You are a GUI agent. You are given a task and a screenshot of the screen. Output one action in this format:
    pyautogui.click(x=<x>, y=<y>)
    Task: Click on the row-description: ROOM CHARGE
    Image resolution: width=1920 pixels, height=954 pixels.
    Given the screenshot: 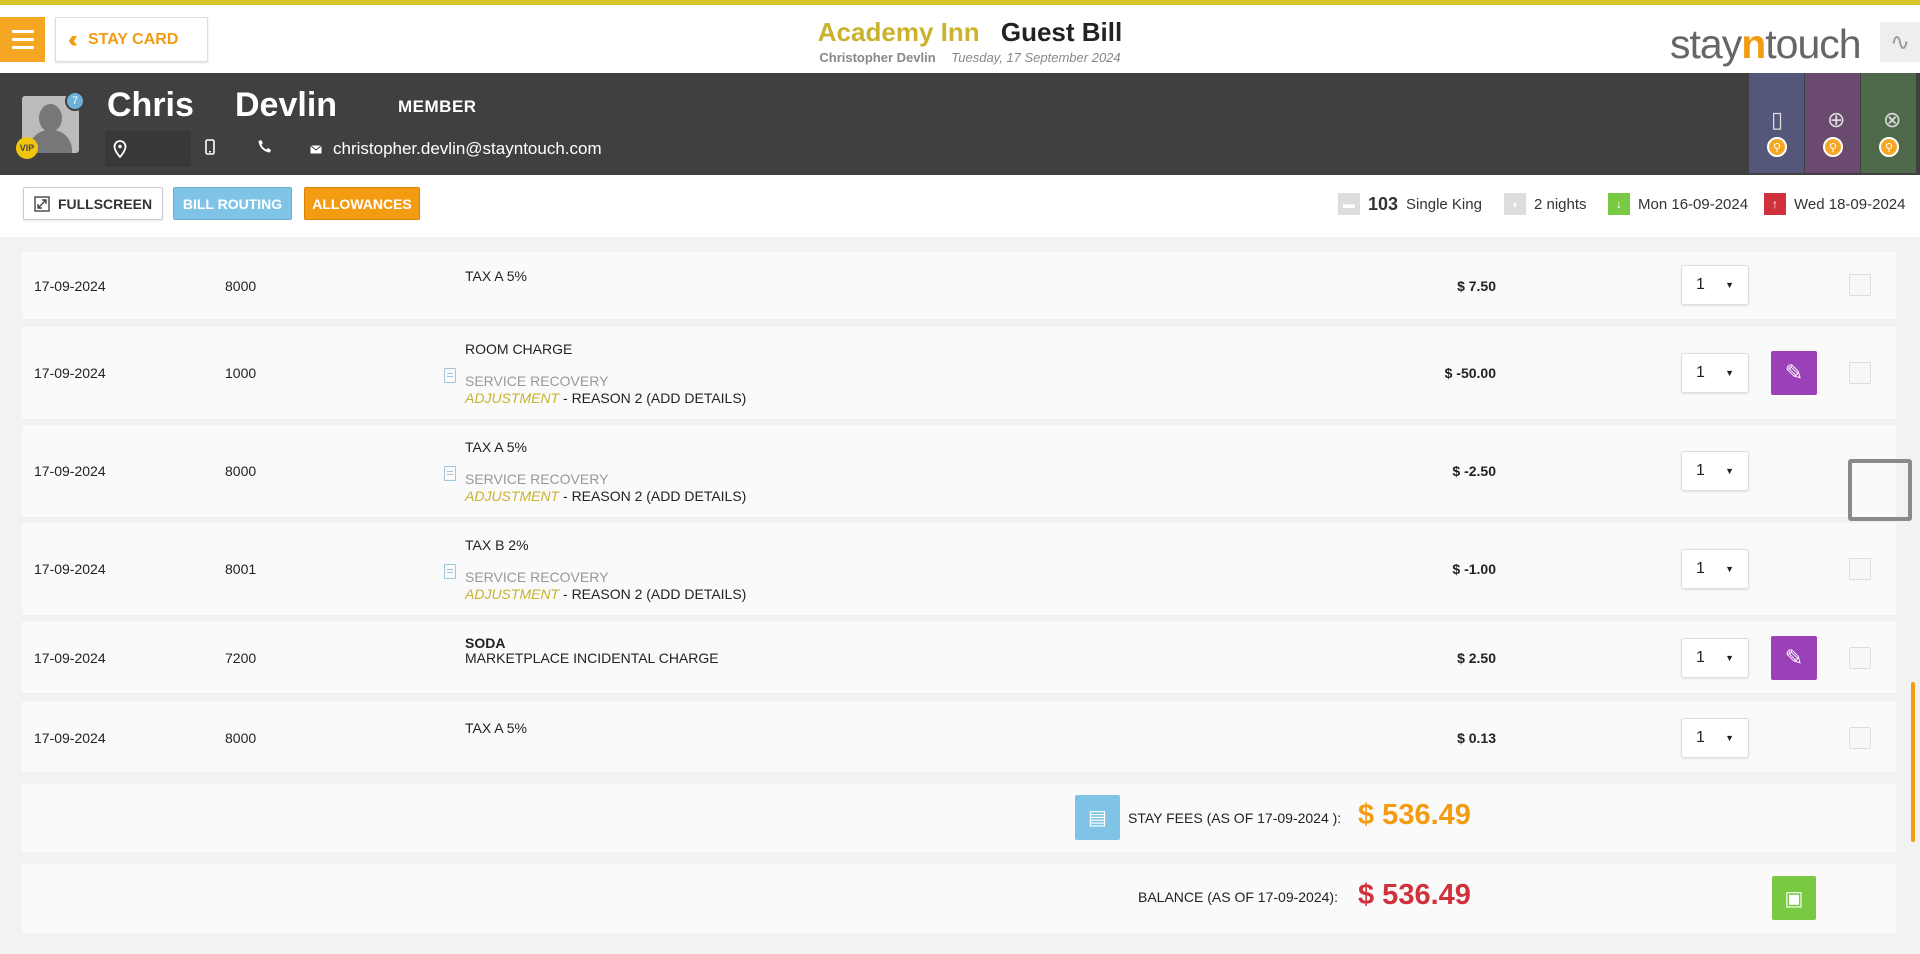 What is the action you would take?
    pyautogui.click(x=519, y=349)
    